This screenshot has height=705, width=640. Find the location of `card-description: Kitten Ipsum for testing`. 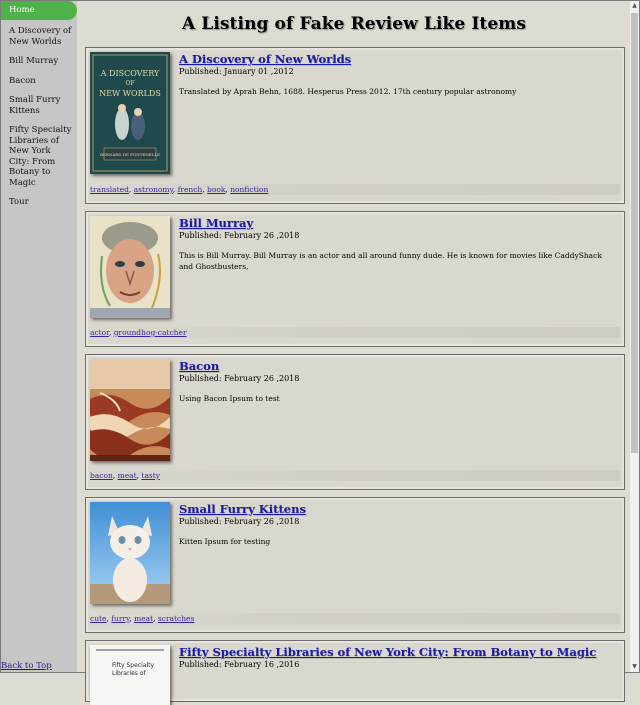

card-description: Kitten Ipsum for testing is located at coordinates (225, 541).